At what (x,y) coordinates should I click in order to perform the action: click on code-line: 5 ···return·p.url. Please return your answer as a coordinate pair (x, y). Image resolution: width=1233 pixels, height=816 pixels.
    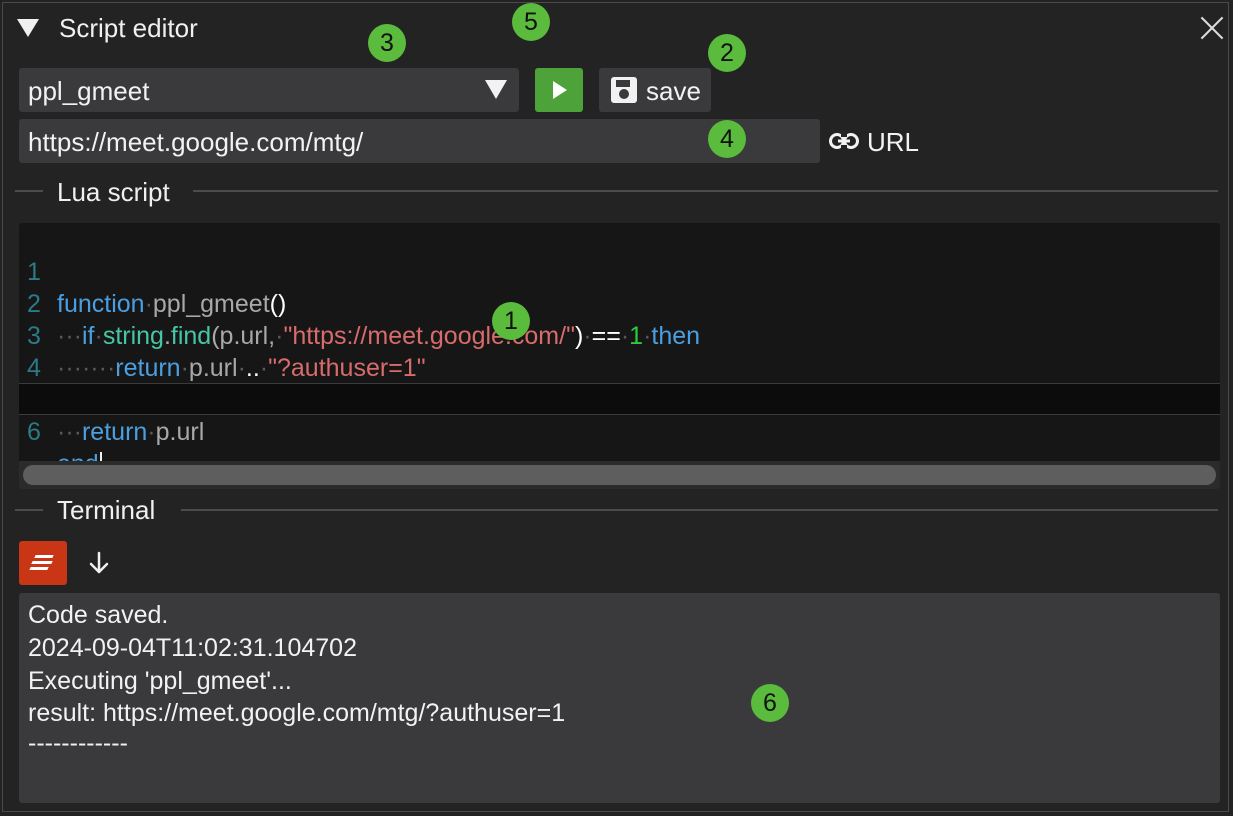
    Looking at the image, I should click on (619, 399).